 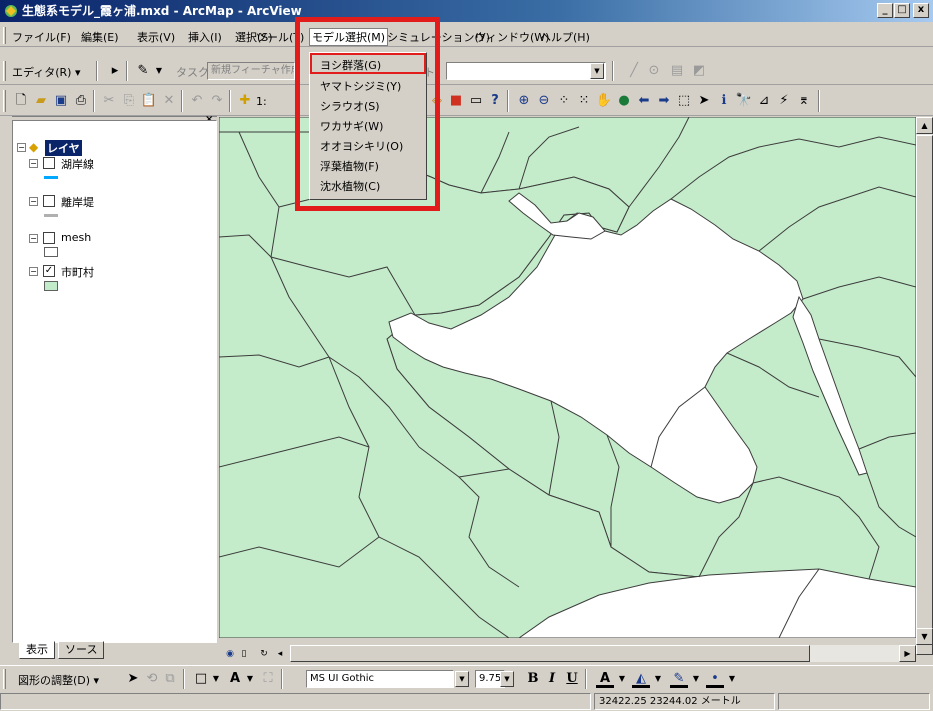 What do you see at coordinates (507, 679) in the screenshot?
I see `font-size-dropdown: ▼` at bounding box center [507, 679].